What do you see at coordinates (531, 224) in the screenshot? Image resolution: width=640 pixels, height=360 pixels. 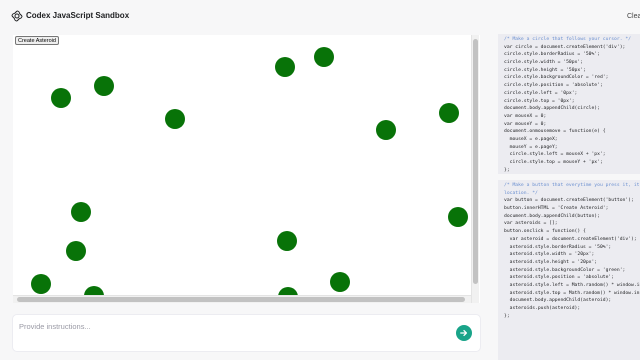 I see `code-line: var asteroids = [];` at bounding box center [531, 224].